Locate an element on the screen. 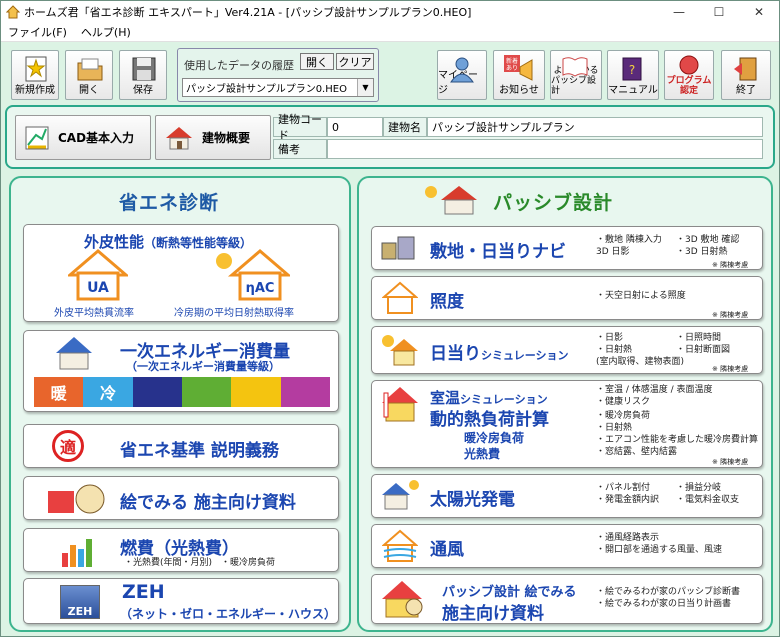  eta-symbol: ηAC is located at coordinates (260, 288).